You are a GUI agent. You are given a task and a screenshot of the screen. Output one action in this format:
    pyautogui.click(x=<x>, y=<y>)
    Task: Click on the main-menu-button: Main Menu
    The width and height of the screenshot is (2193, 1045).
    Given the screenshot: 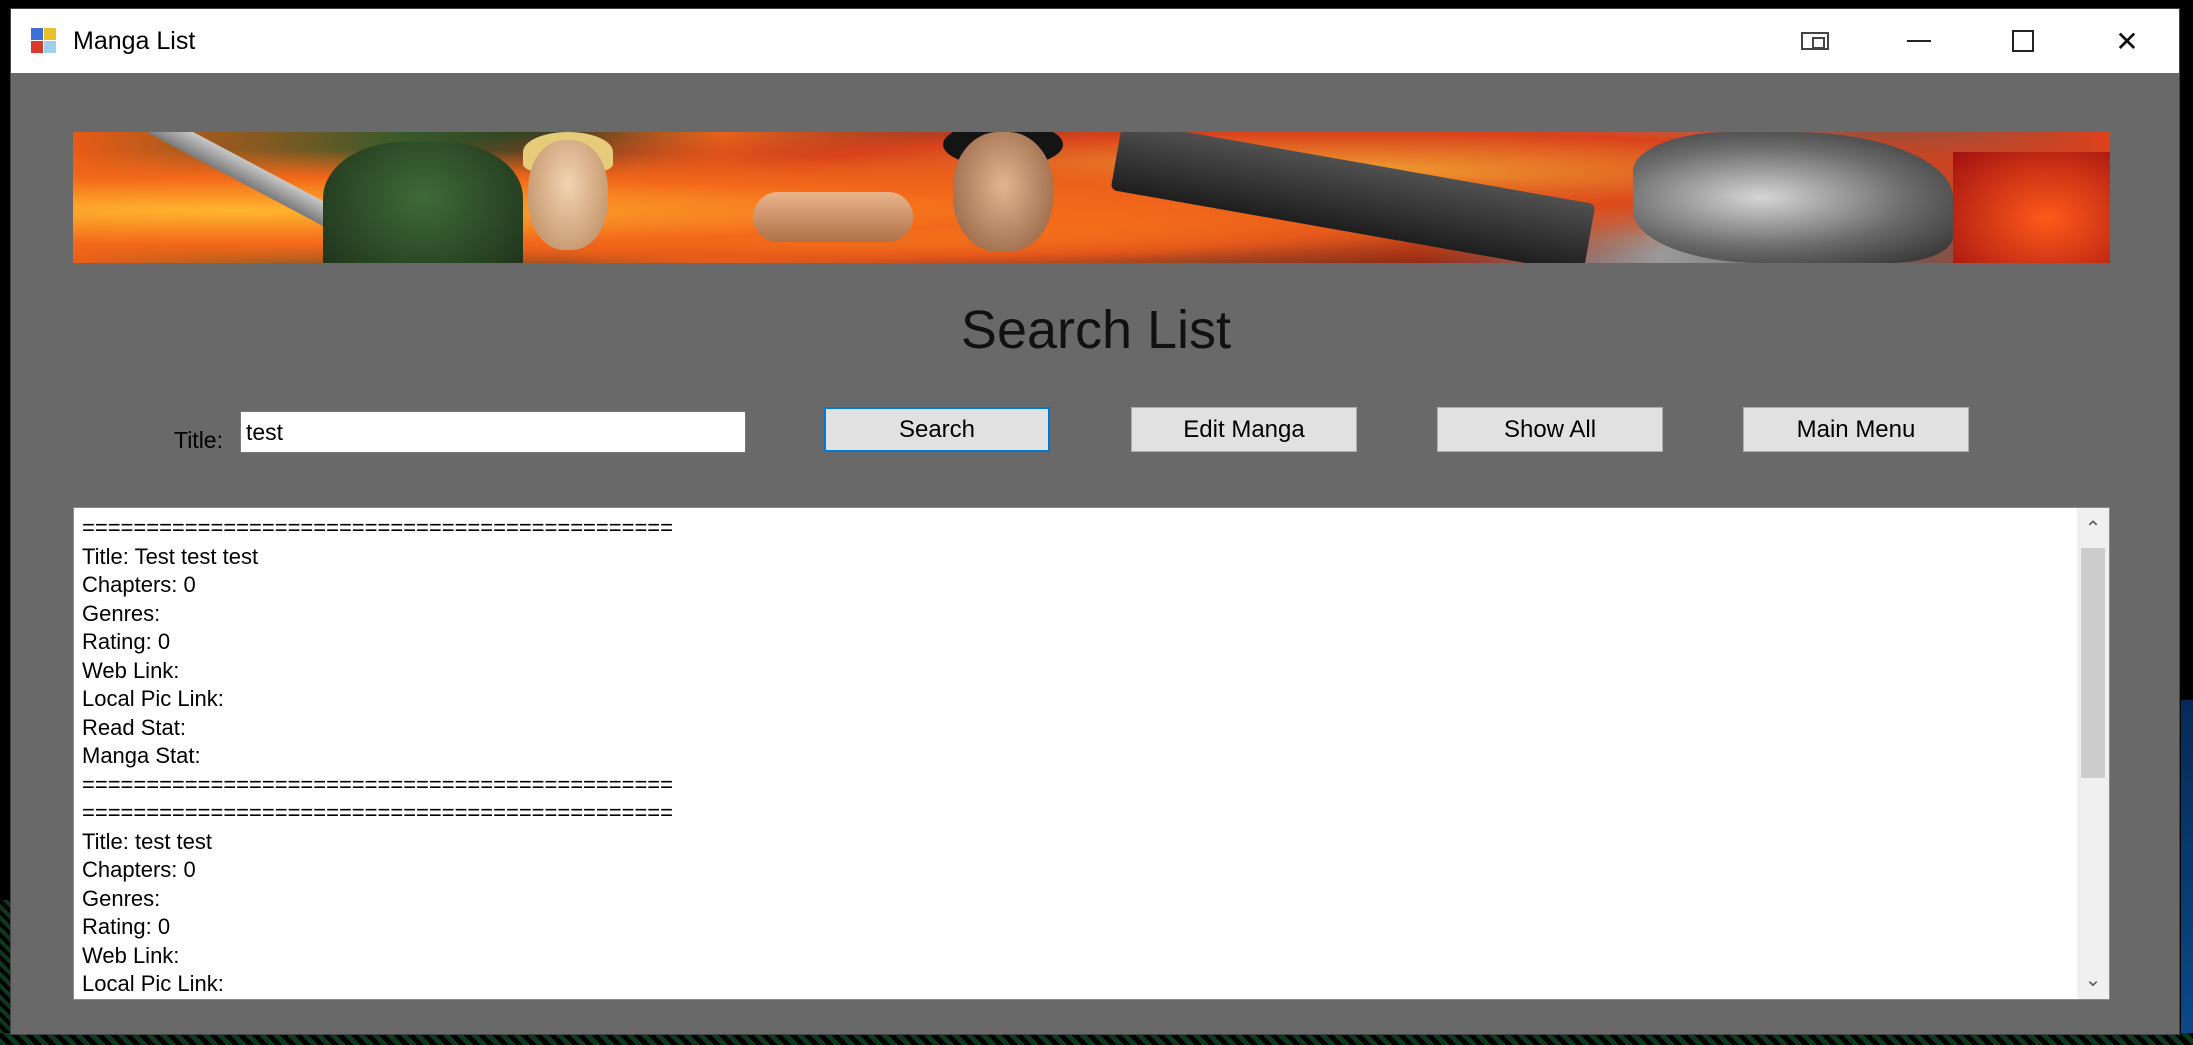 What is the action you would take?
    pyautogui.click(x=1856, y=429)
    